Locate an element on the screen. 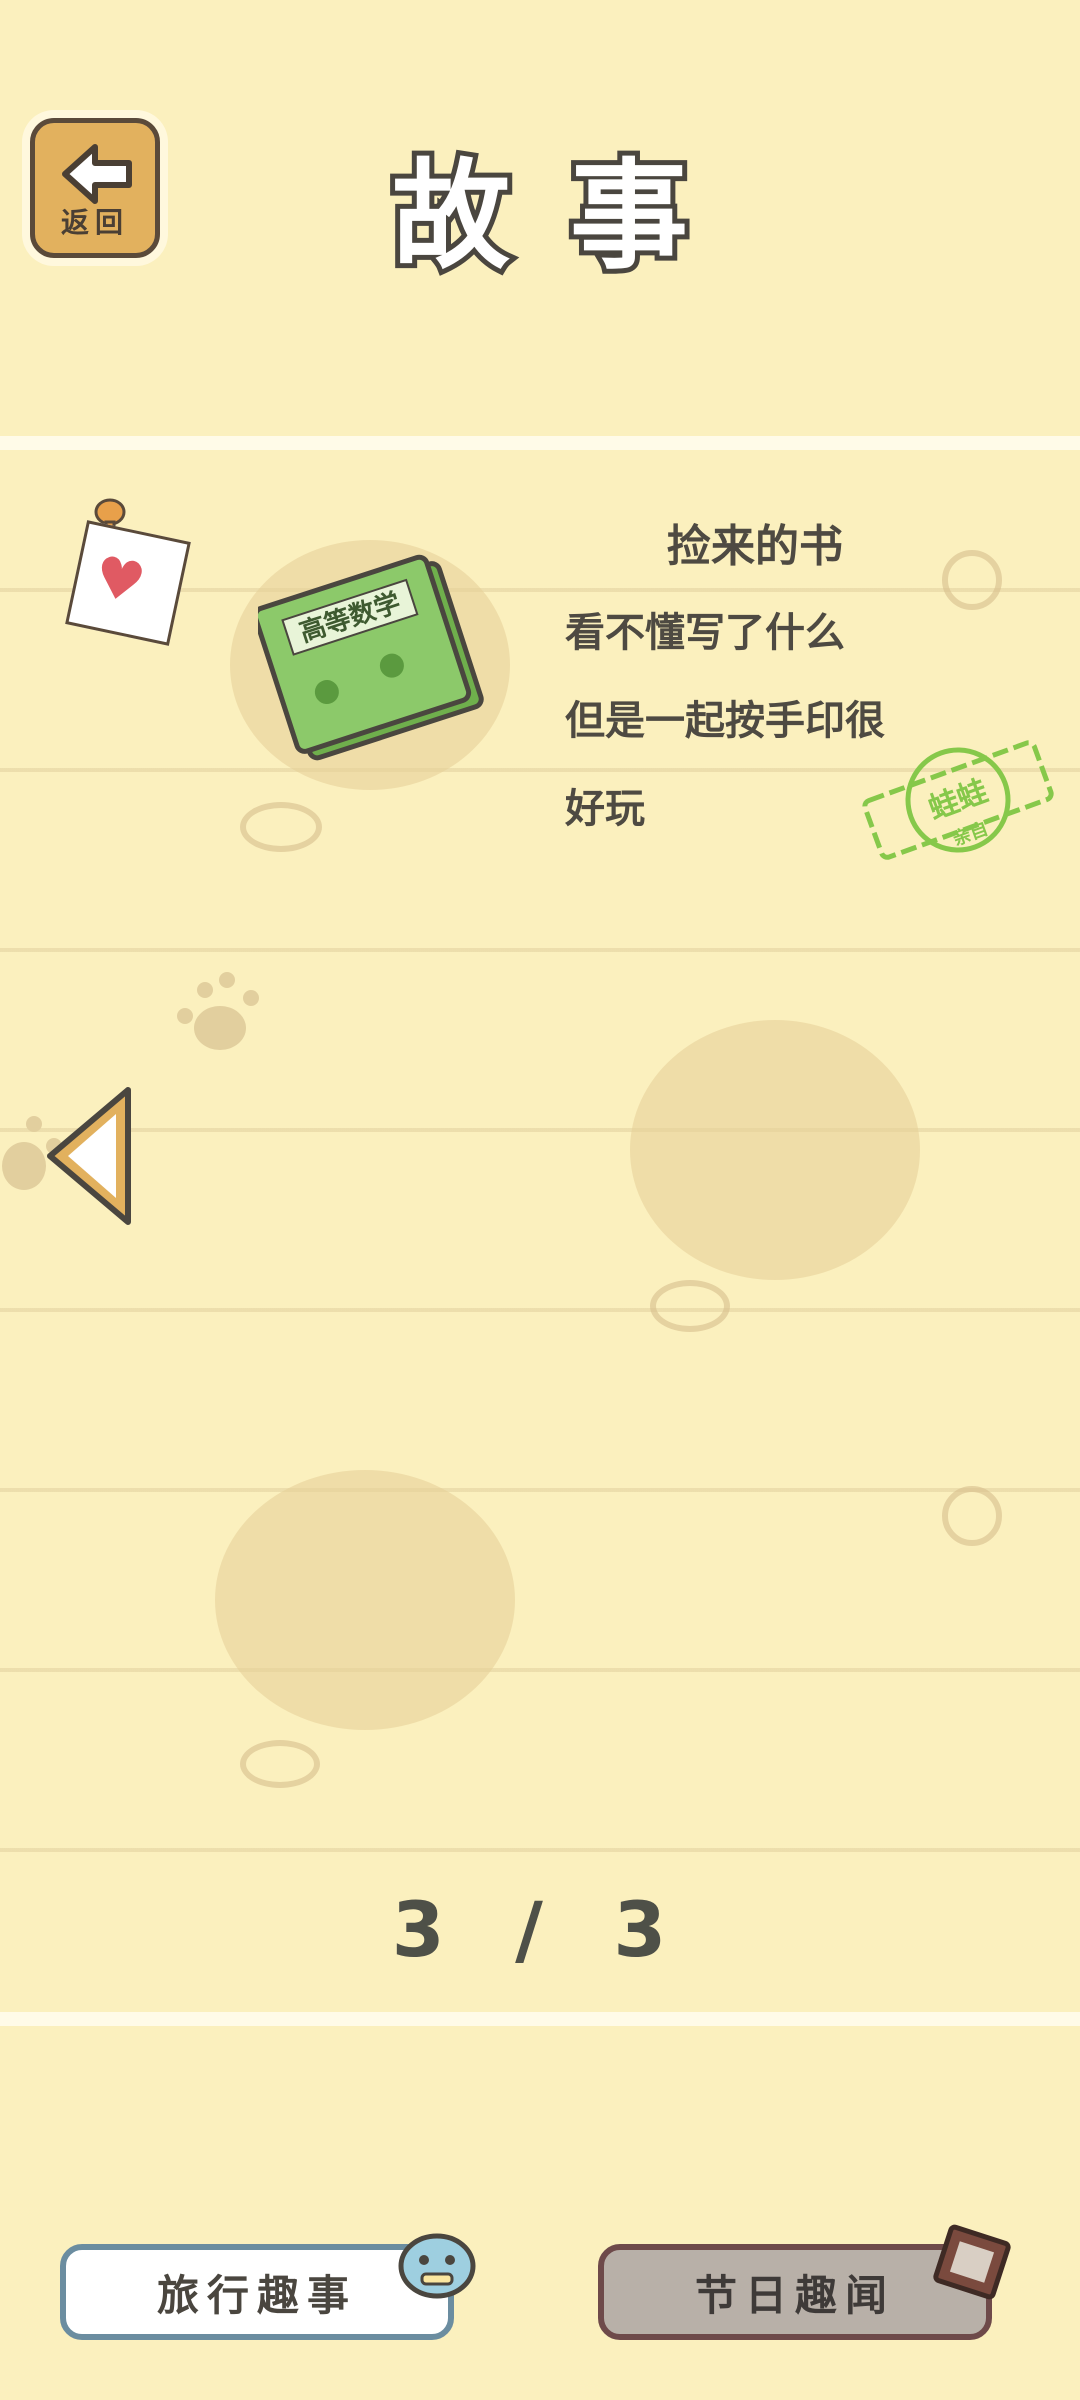 This screenshot has width=1080, height=2400. frog-stamp: 蛙蛙 亲自 is located at coordinates (958, 800).